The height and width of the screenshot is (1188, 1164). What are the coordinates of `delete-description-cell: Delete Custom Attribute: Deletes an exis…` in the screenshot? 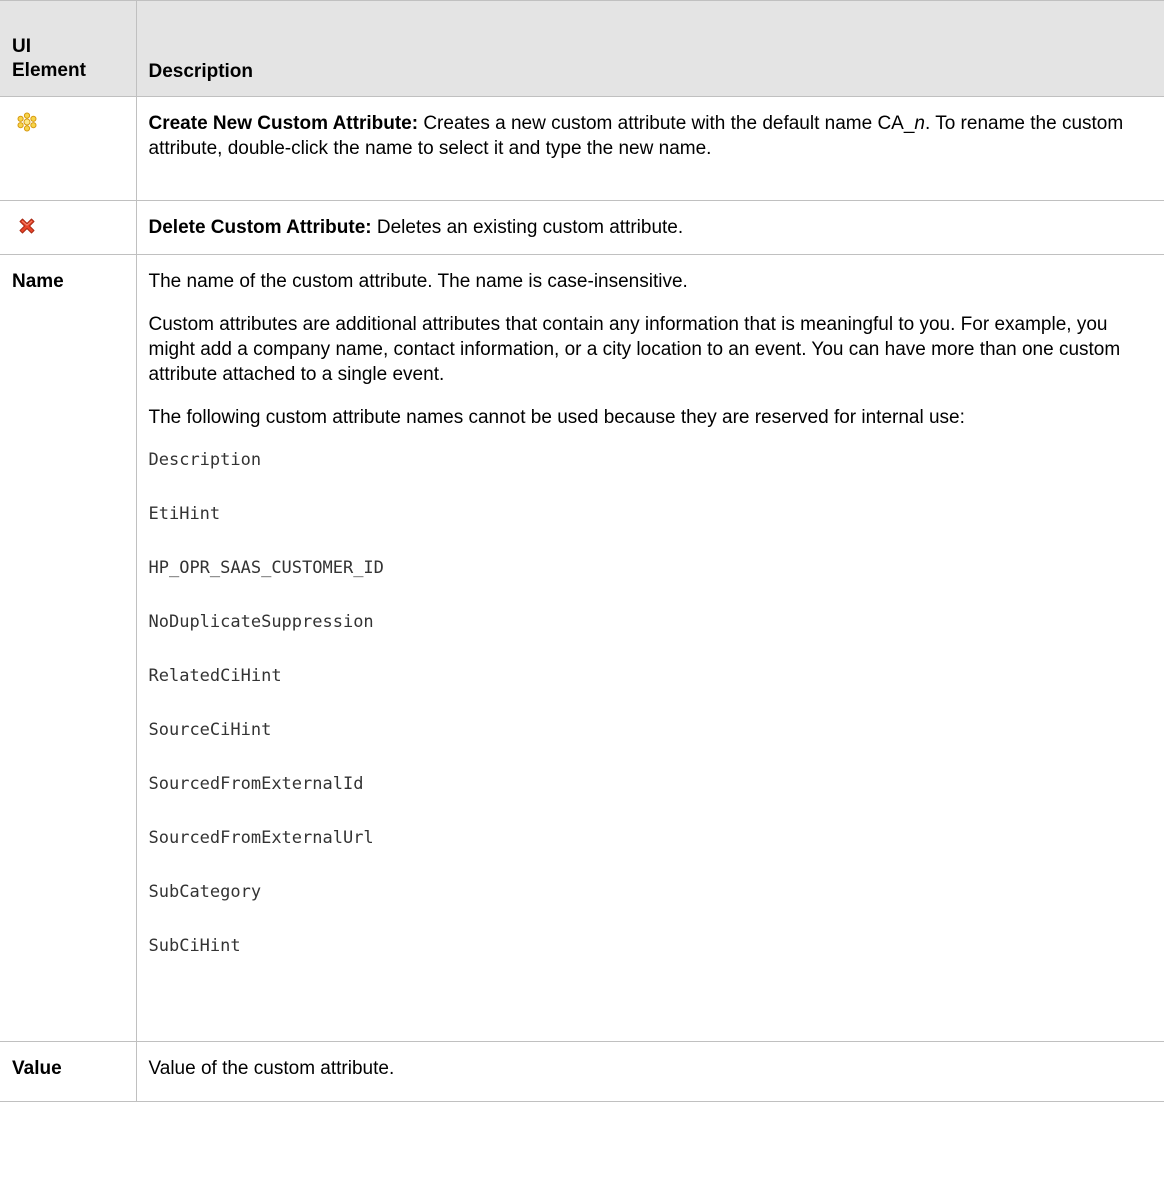 It's located at (649, 227).